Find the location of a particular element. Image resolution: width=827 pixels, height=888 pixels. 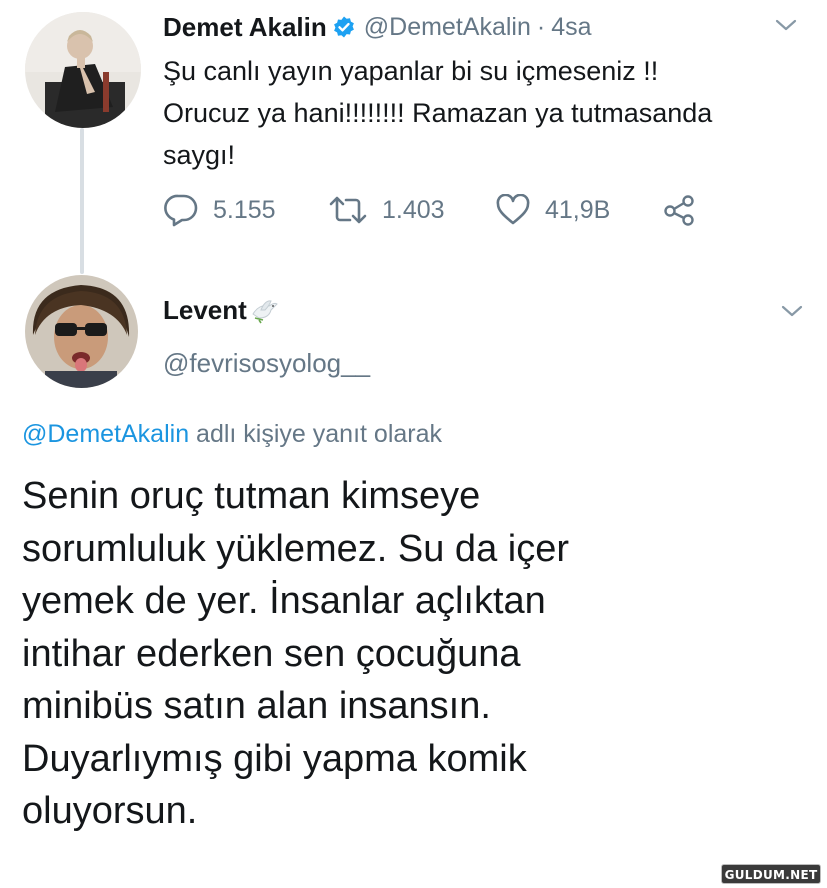

tweet1-header: Demet Akalin @DemetAkalin · 4sa is located at coordinates (377, 27).